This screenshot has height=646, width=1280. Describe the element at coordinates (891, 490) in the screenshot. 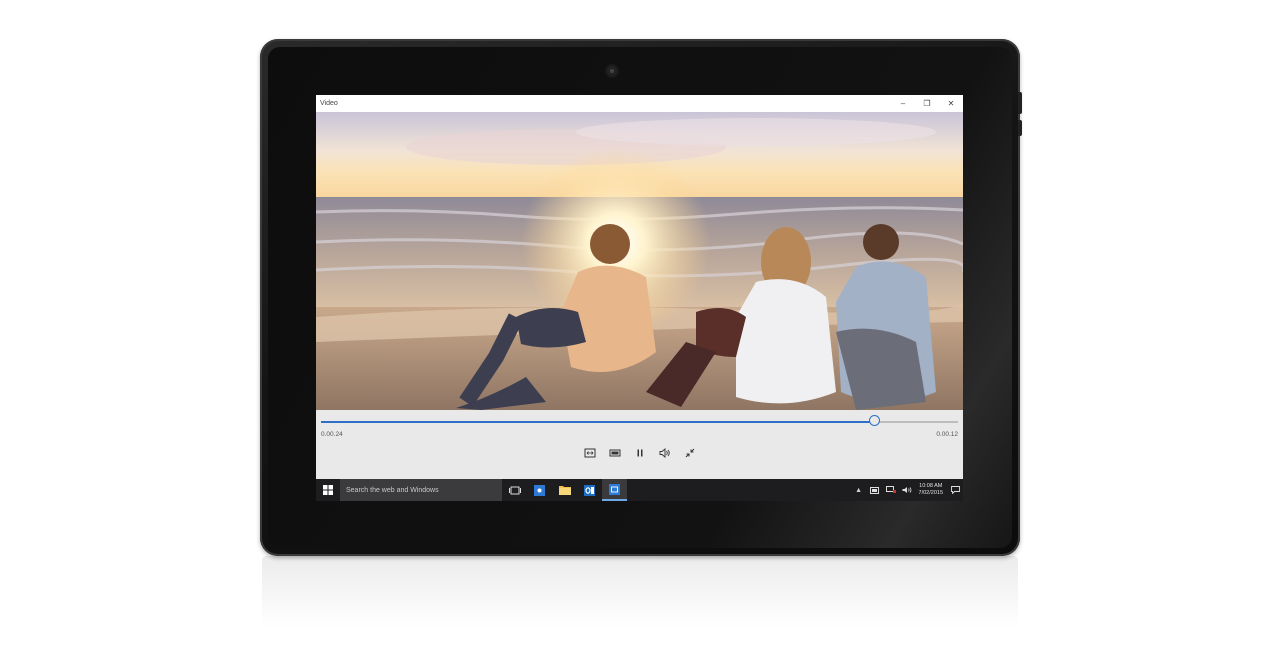

I see `network-icon` at that location.